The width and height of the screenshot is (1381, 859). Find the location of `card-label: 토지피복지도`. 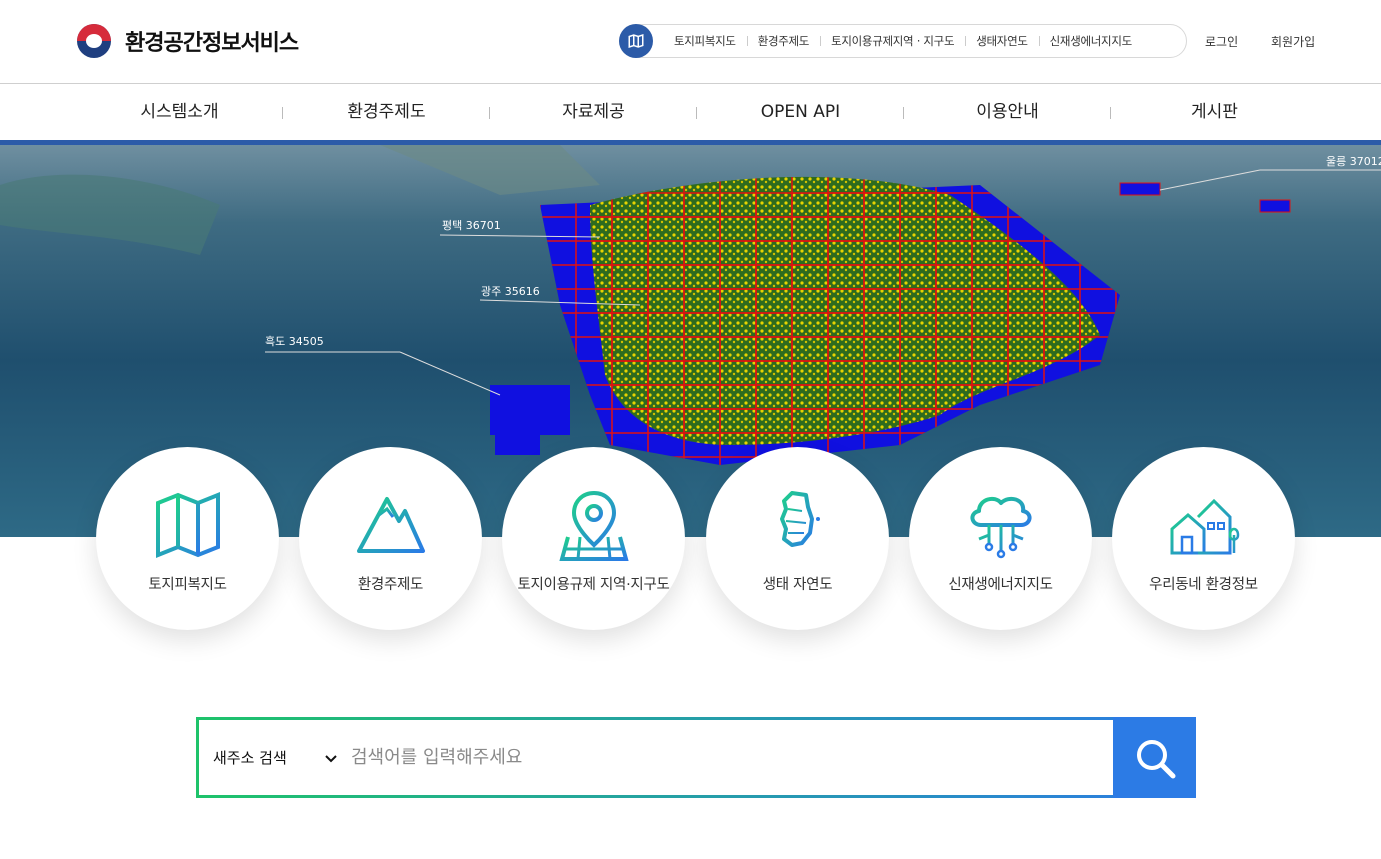

card-label: 토지피복지도 is located at coordinates (187, 585).